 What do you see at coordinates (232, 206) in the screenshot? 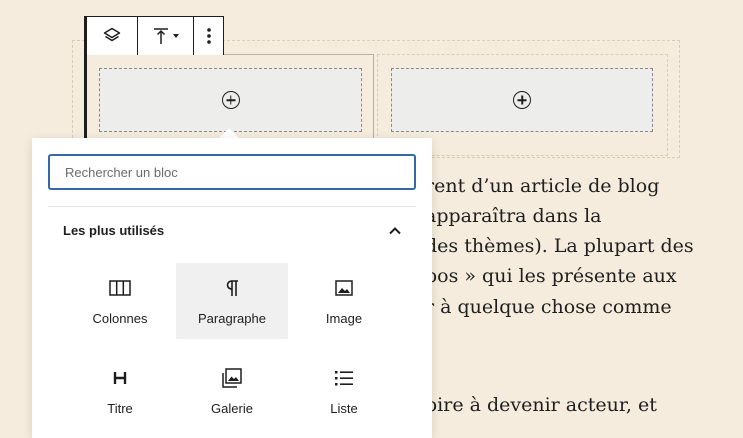
I see `divider` at bounding box center [232, 206].